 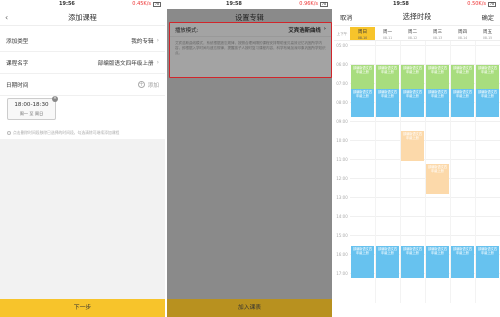 What do you see at coordinates (487, 33) in the screenshot?
I see `day-column-header: 周五 08-15` at bounding box center [487, 33].